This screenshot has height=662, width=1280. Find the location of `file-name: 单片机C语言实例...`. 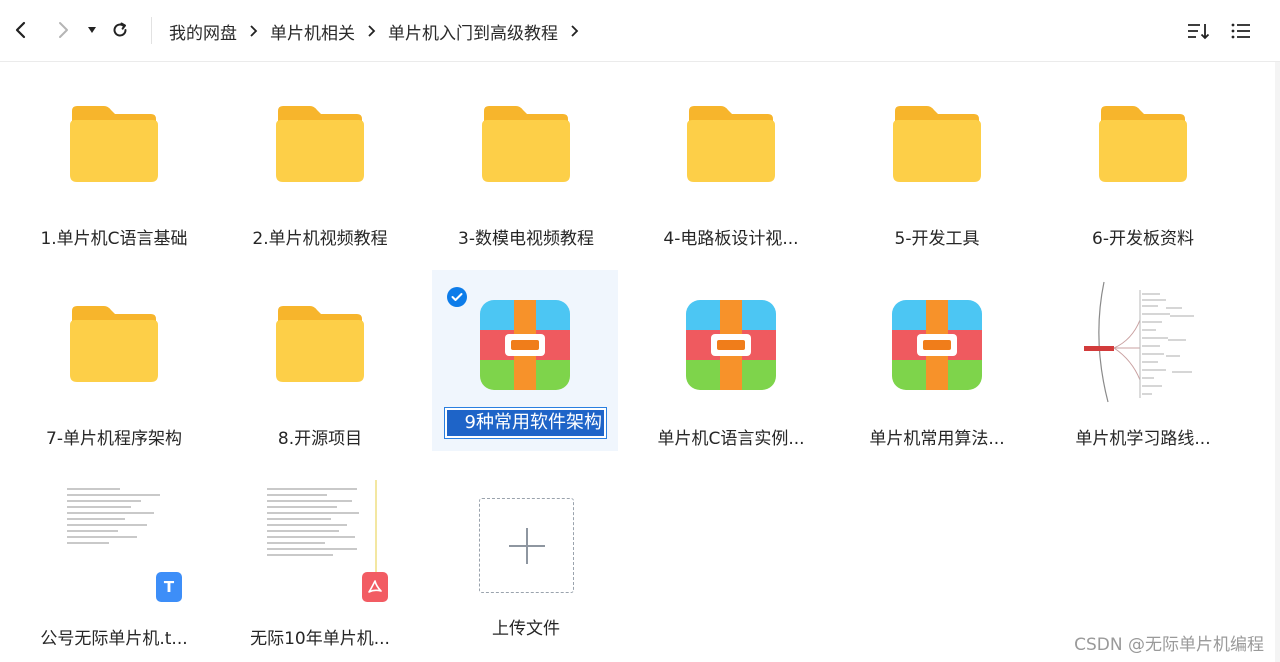

file-name: 单片机C语言实例... is located at coordinates (731, 439).